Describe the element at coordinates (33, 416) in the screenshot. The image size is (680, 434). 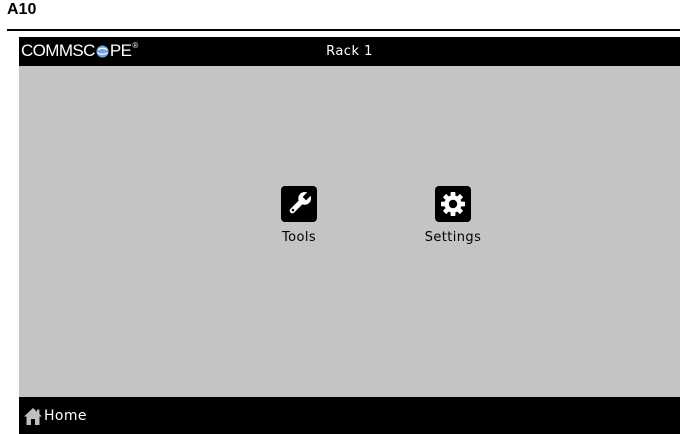
I see `house-icon` at that location.